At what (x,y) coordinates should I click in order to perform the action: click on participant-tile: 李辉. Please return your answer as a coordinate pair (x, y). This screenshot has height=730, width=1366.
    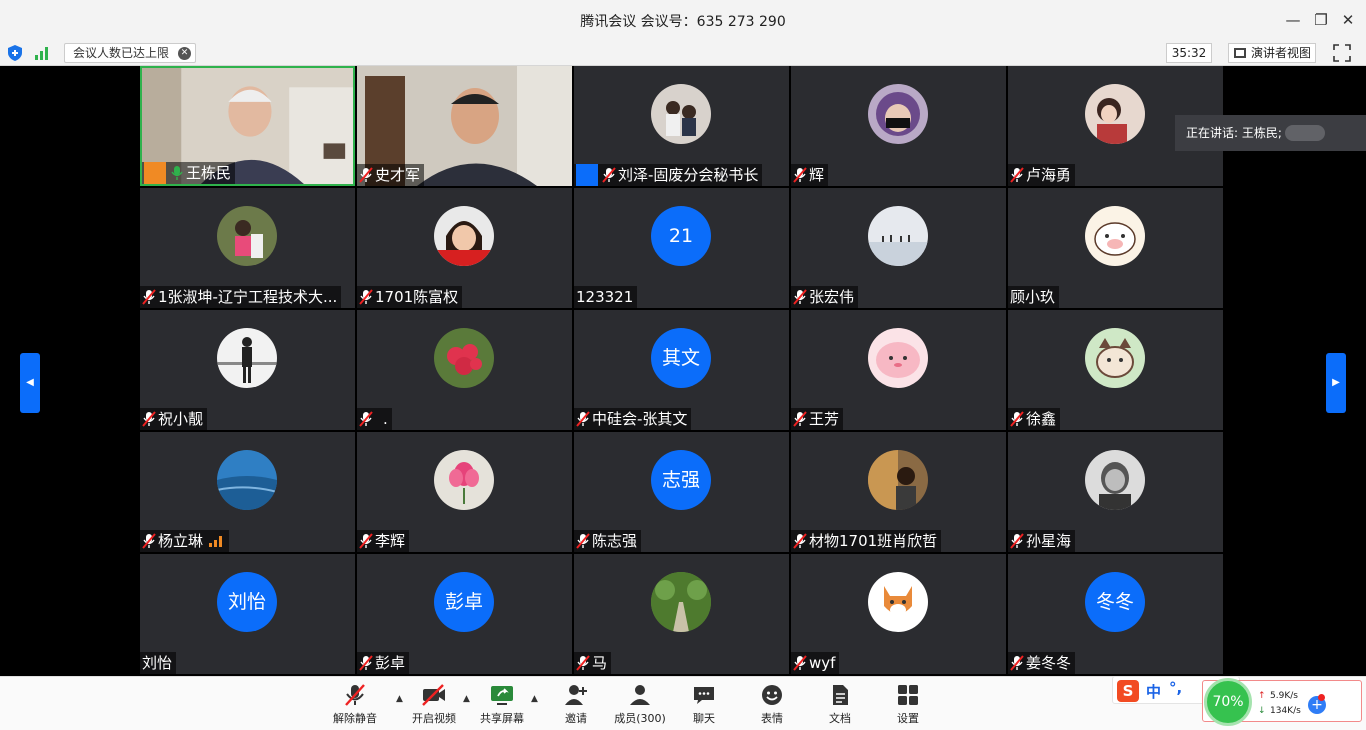
    Looking at the image, I should click on (464, 492).